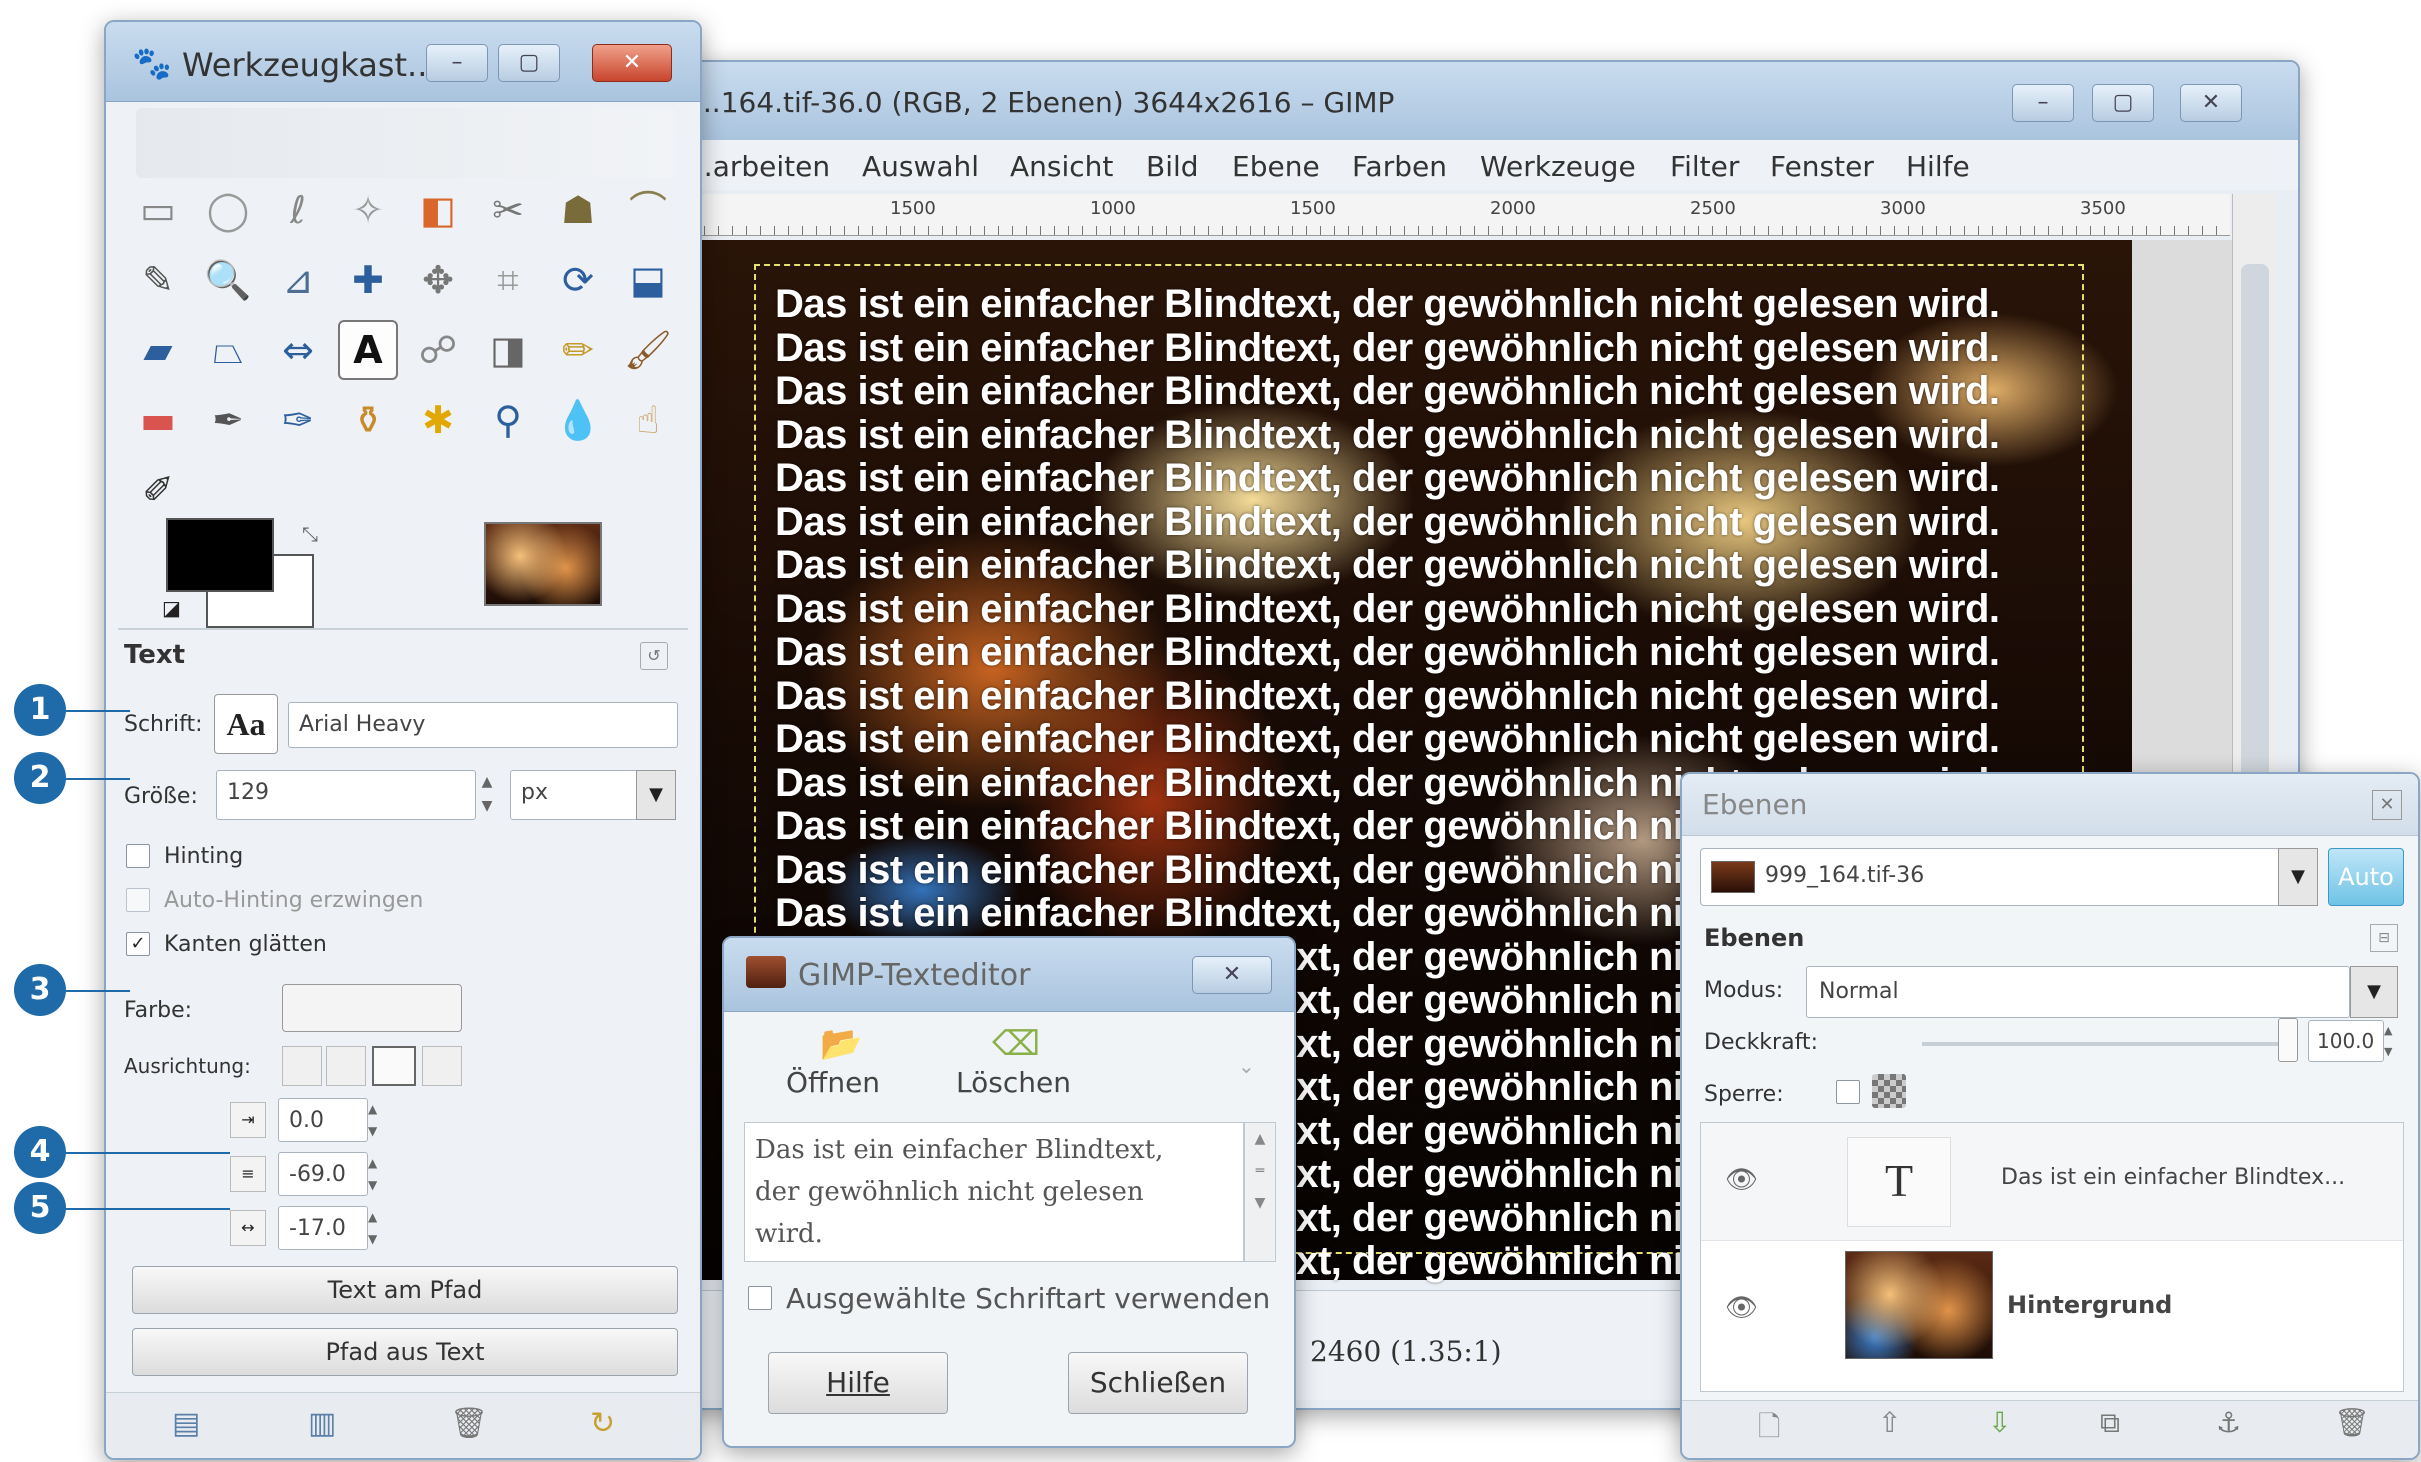  What do you see at coordinates (1013, 1082) in the screenshot?
I see `clear-text-button: Löschen` at bounding box center [1013, 1082].